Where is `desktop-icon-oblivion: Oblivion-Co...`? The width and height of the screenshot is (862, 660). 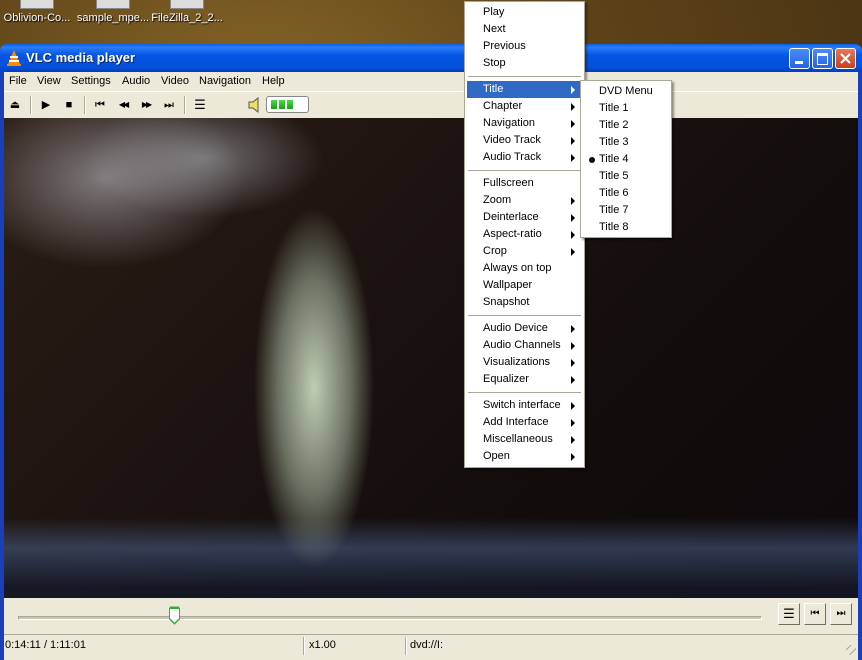
desktop-icon-oblivion: Oblivion-Co... is located at coordinates (37, 21).